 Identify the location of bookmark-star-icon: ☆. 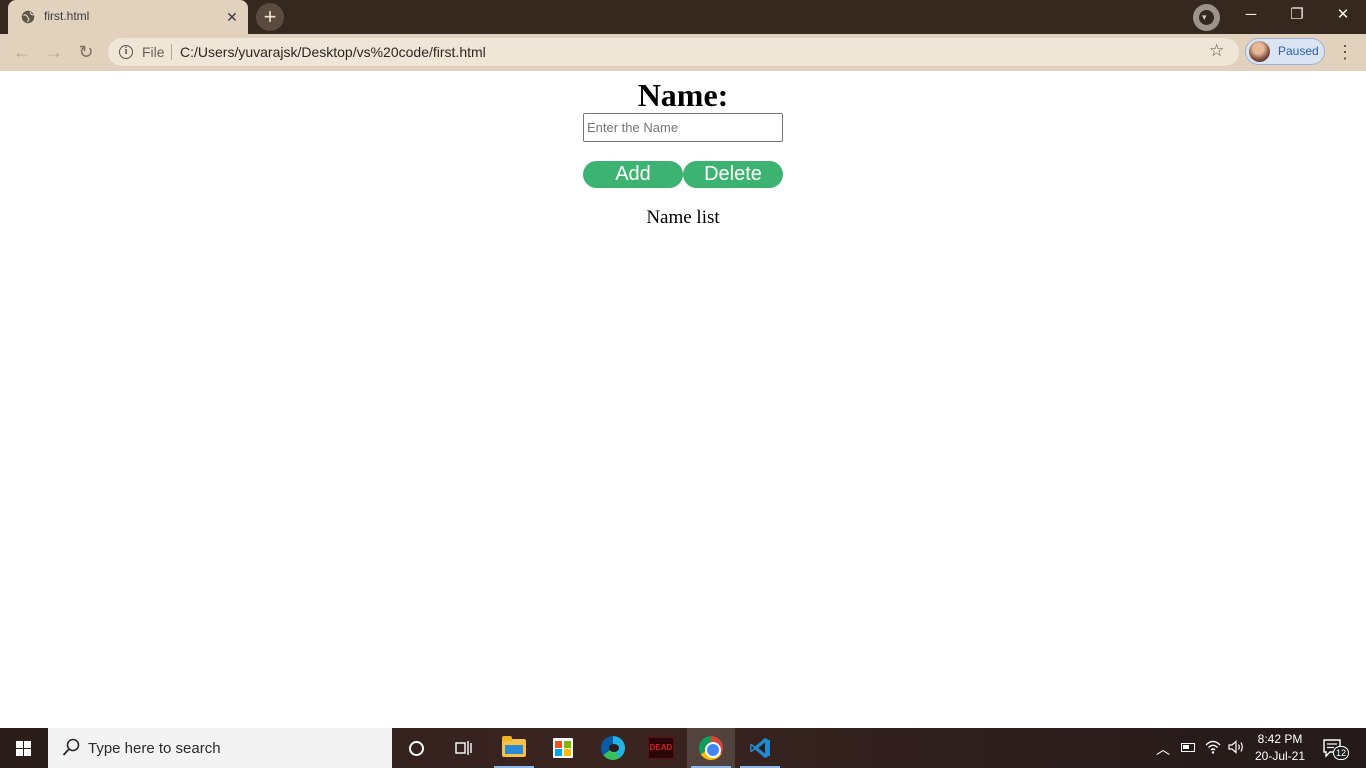
(1216, 51).